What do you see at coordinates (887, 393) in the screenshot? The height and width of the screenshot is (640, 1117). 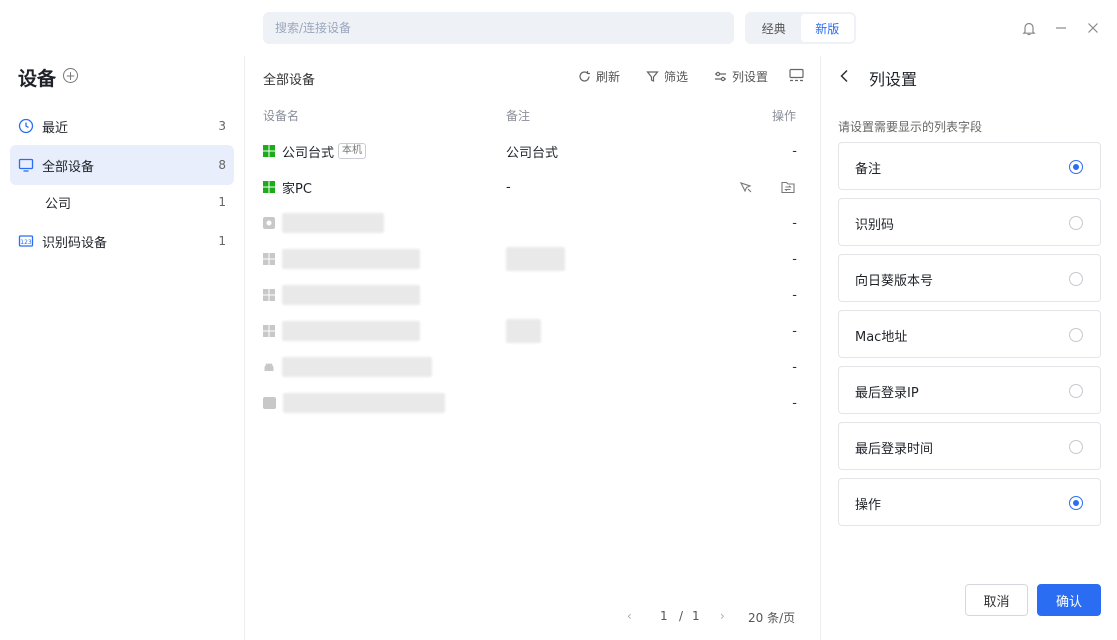 I see `column-option-label: 最后登录IP` at bounding box center [887, 393].